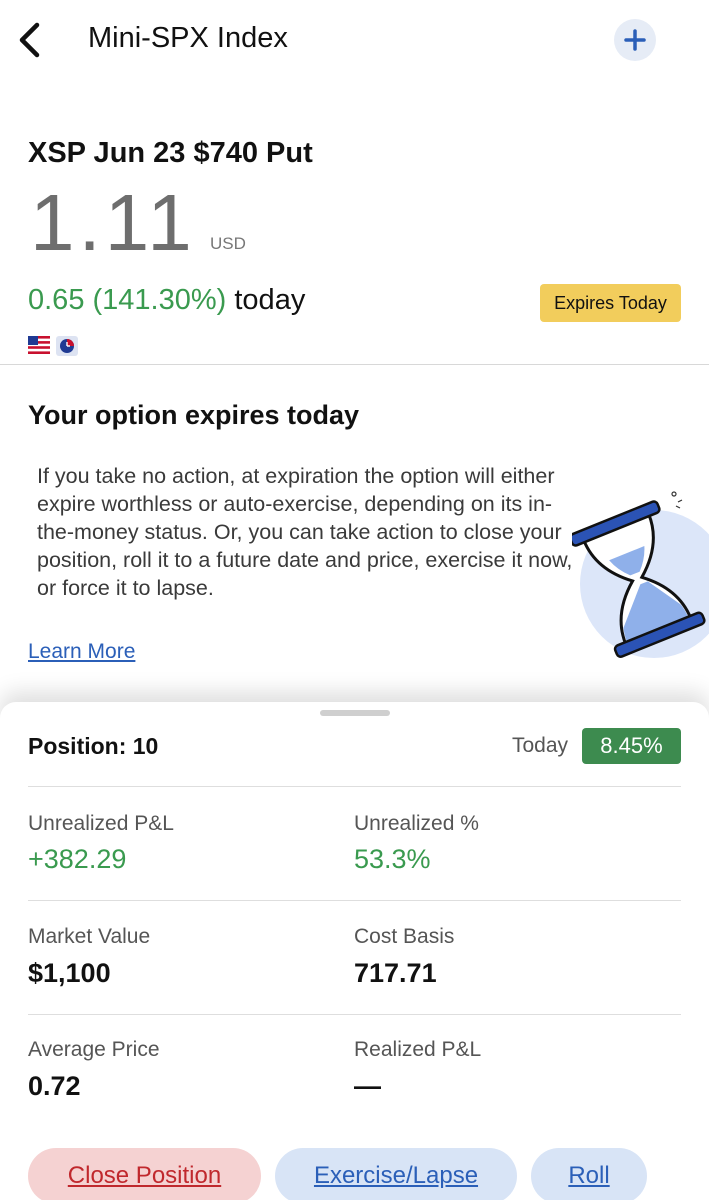 The image size is (709, 1200). Describe the element at coordinates (354, 40) in the screenshot. I see `app-header: Mini-SPX Index` at that location.